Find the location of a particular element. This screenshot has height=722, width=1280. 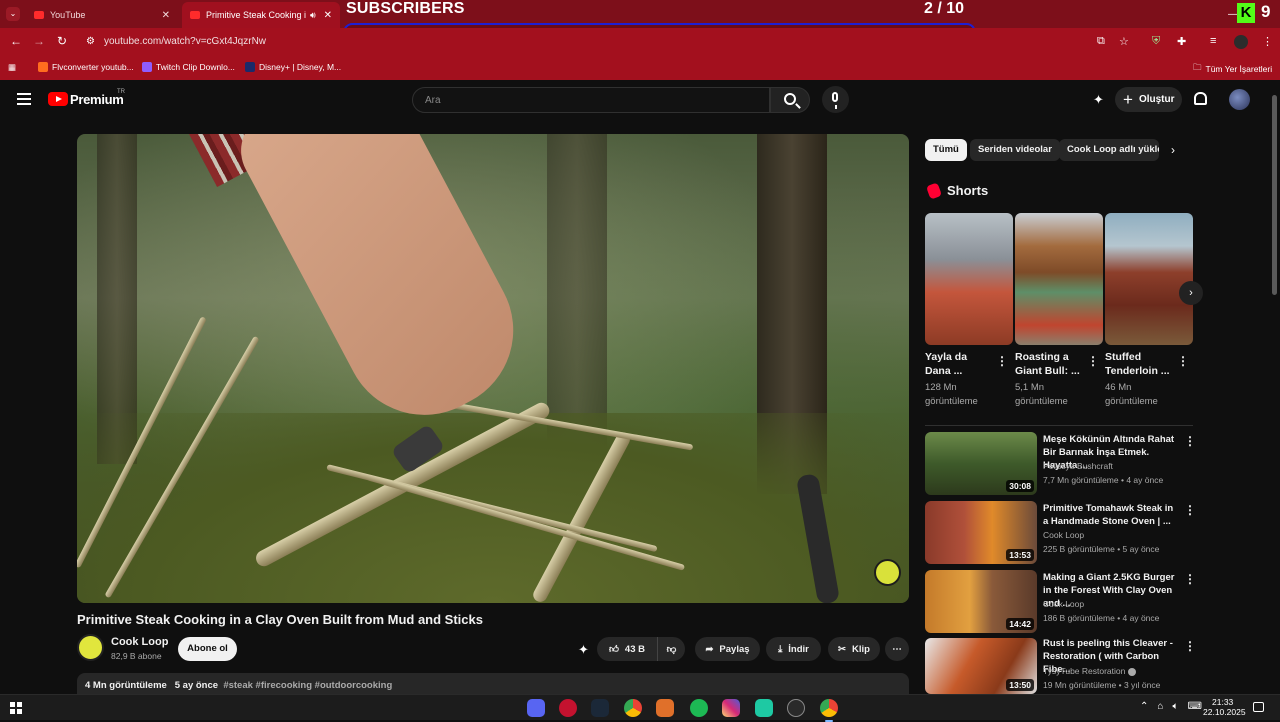

thumbs-down-icon: 👎︎ is located at coordinates (671, 649).